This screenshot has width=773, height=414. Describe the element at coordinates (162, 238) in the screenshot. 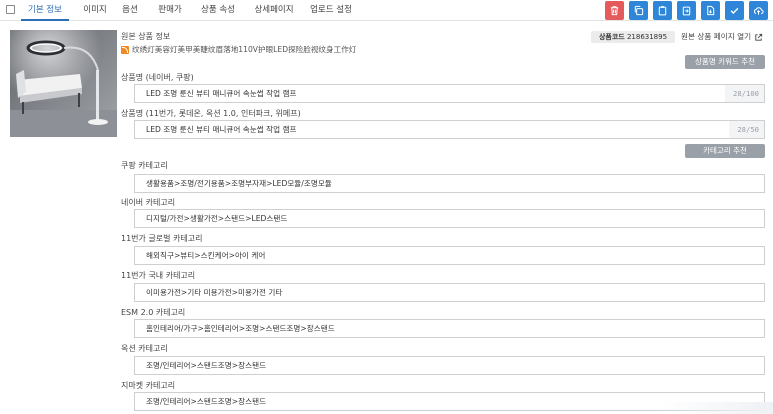

I see `11st-global-category-label: 11번가 글로벌 카테고리` at that location.